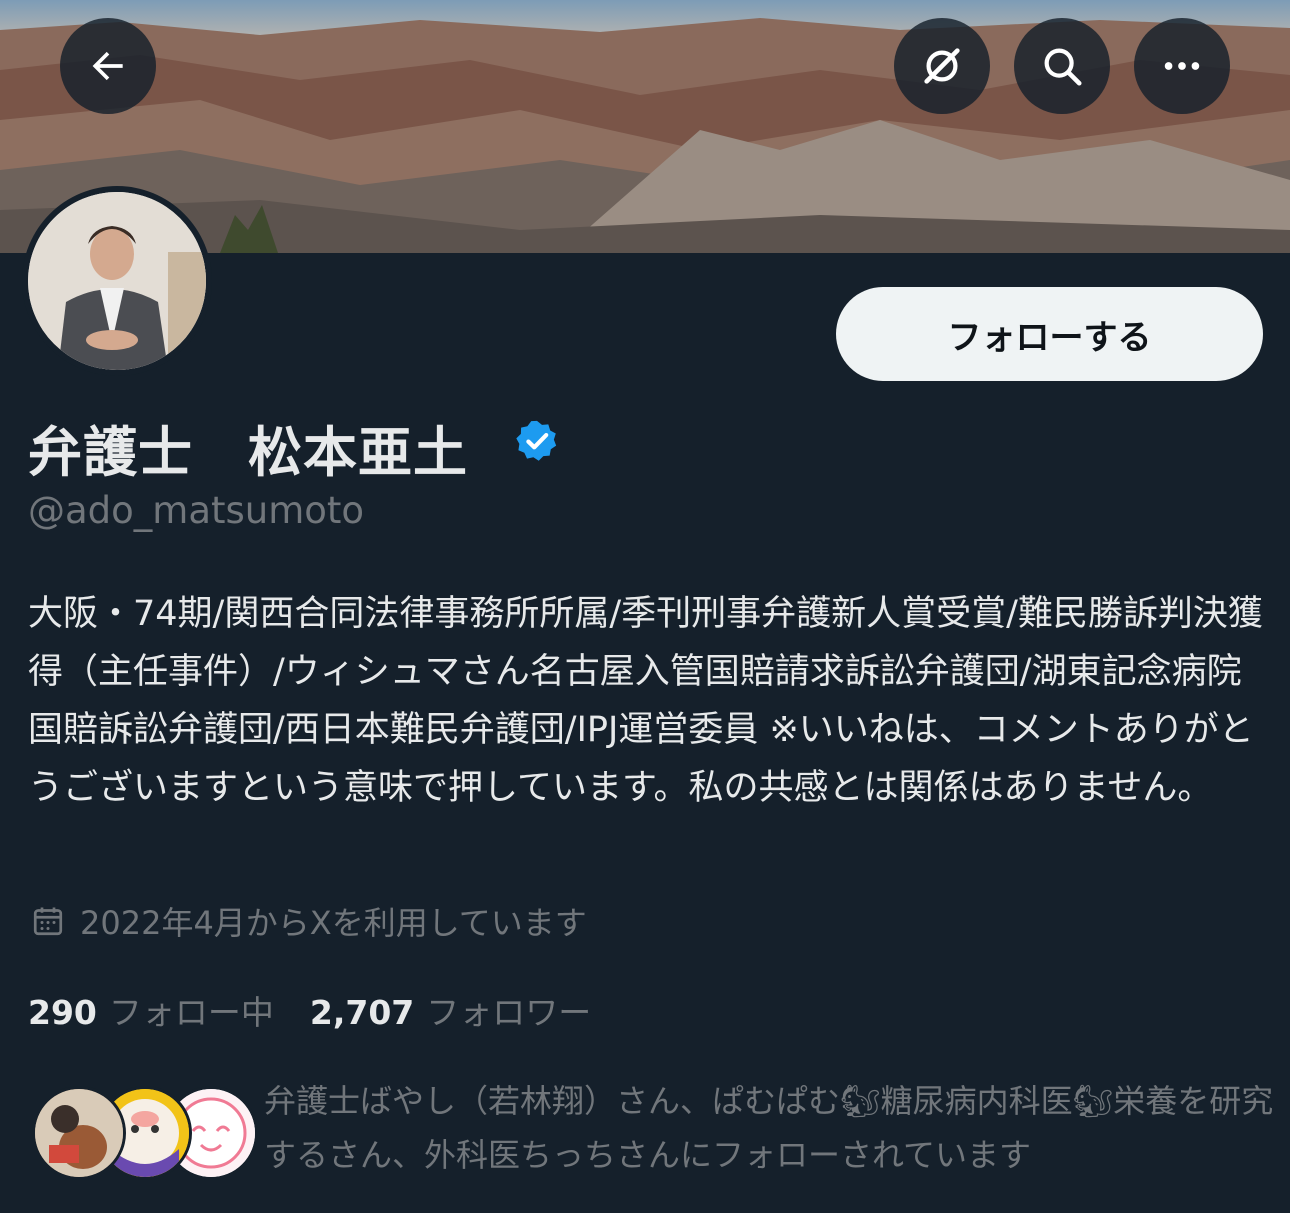 Image resolution: width=1290 pixels, height=1213 pixels. I want to click on followers-link: 2,707 フォロワー, so click(450, 1010).